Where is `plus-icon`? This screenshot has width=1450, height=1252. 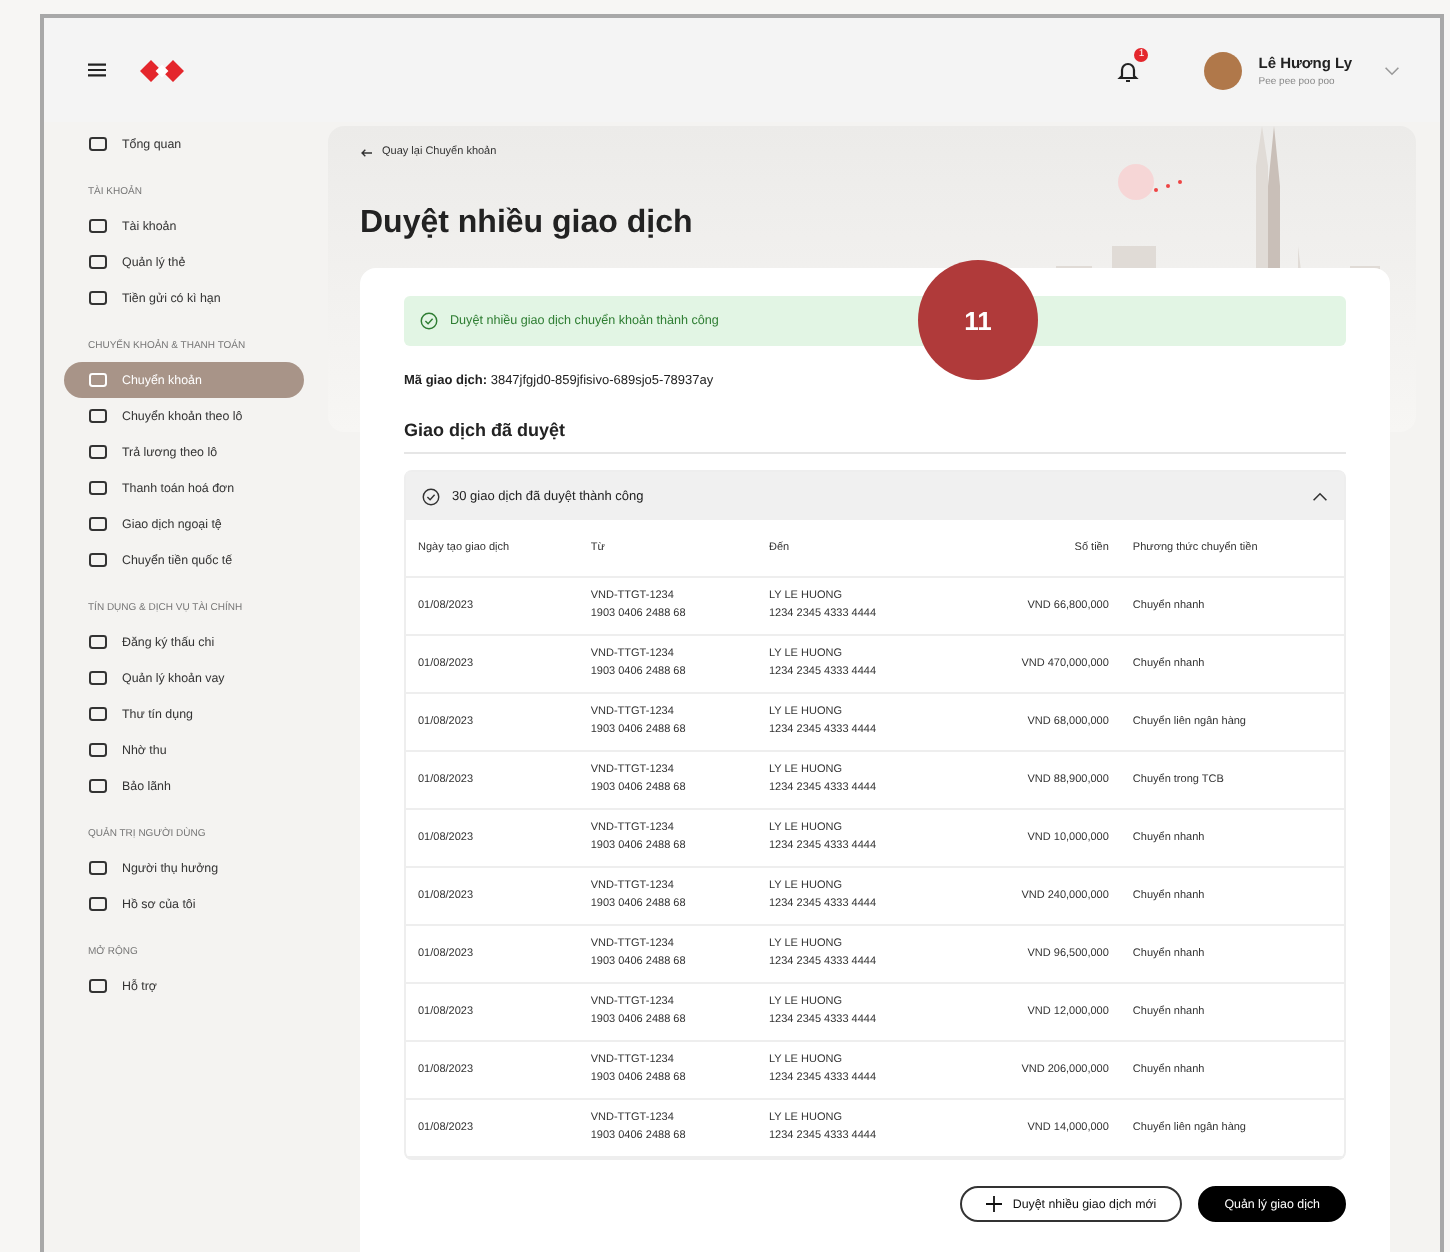
plus-icon is located at coordinates (994, 1204).